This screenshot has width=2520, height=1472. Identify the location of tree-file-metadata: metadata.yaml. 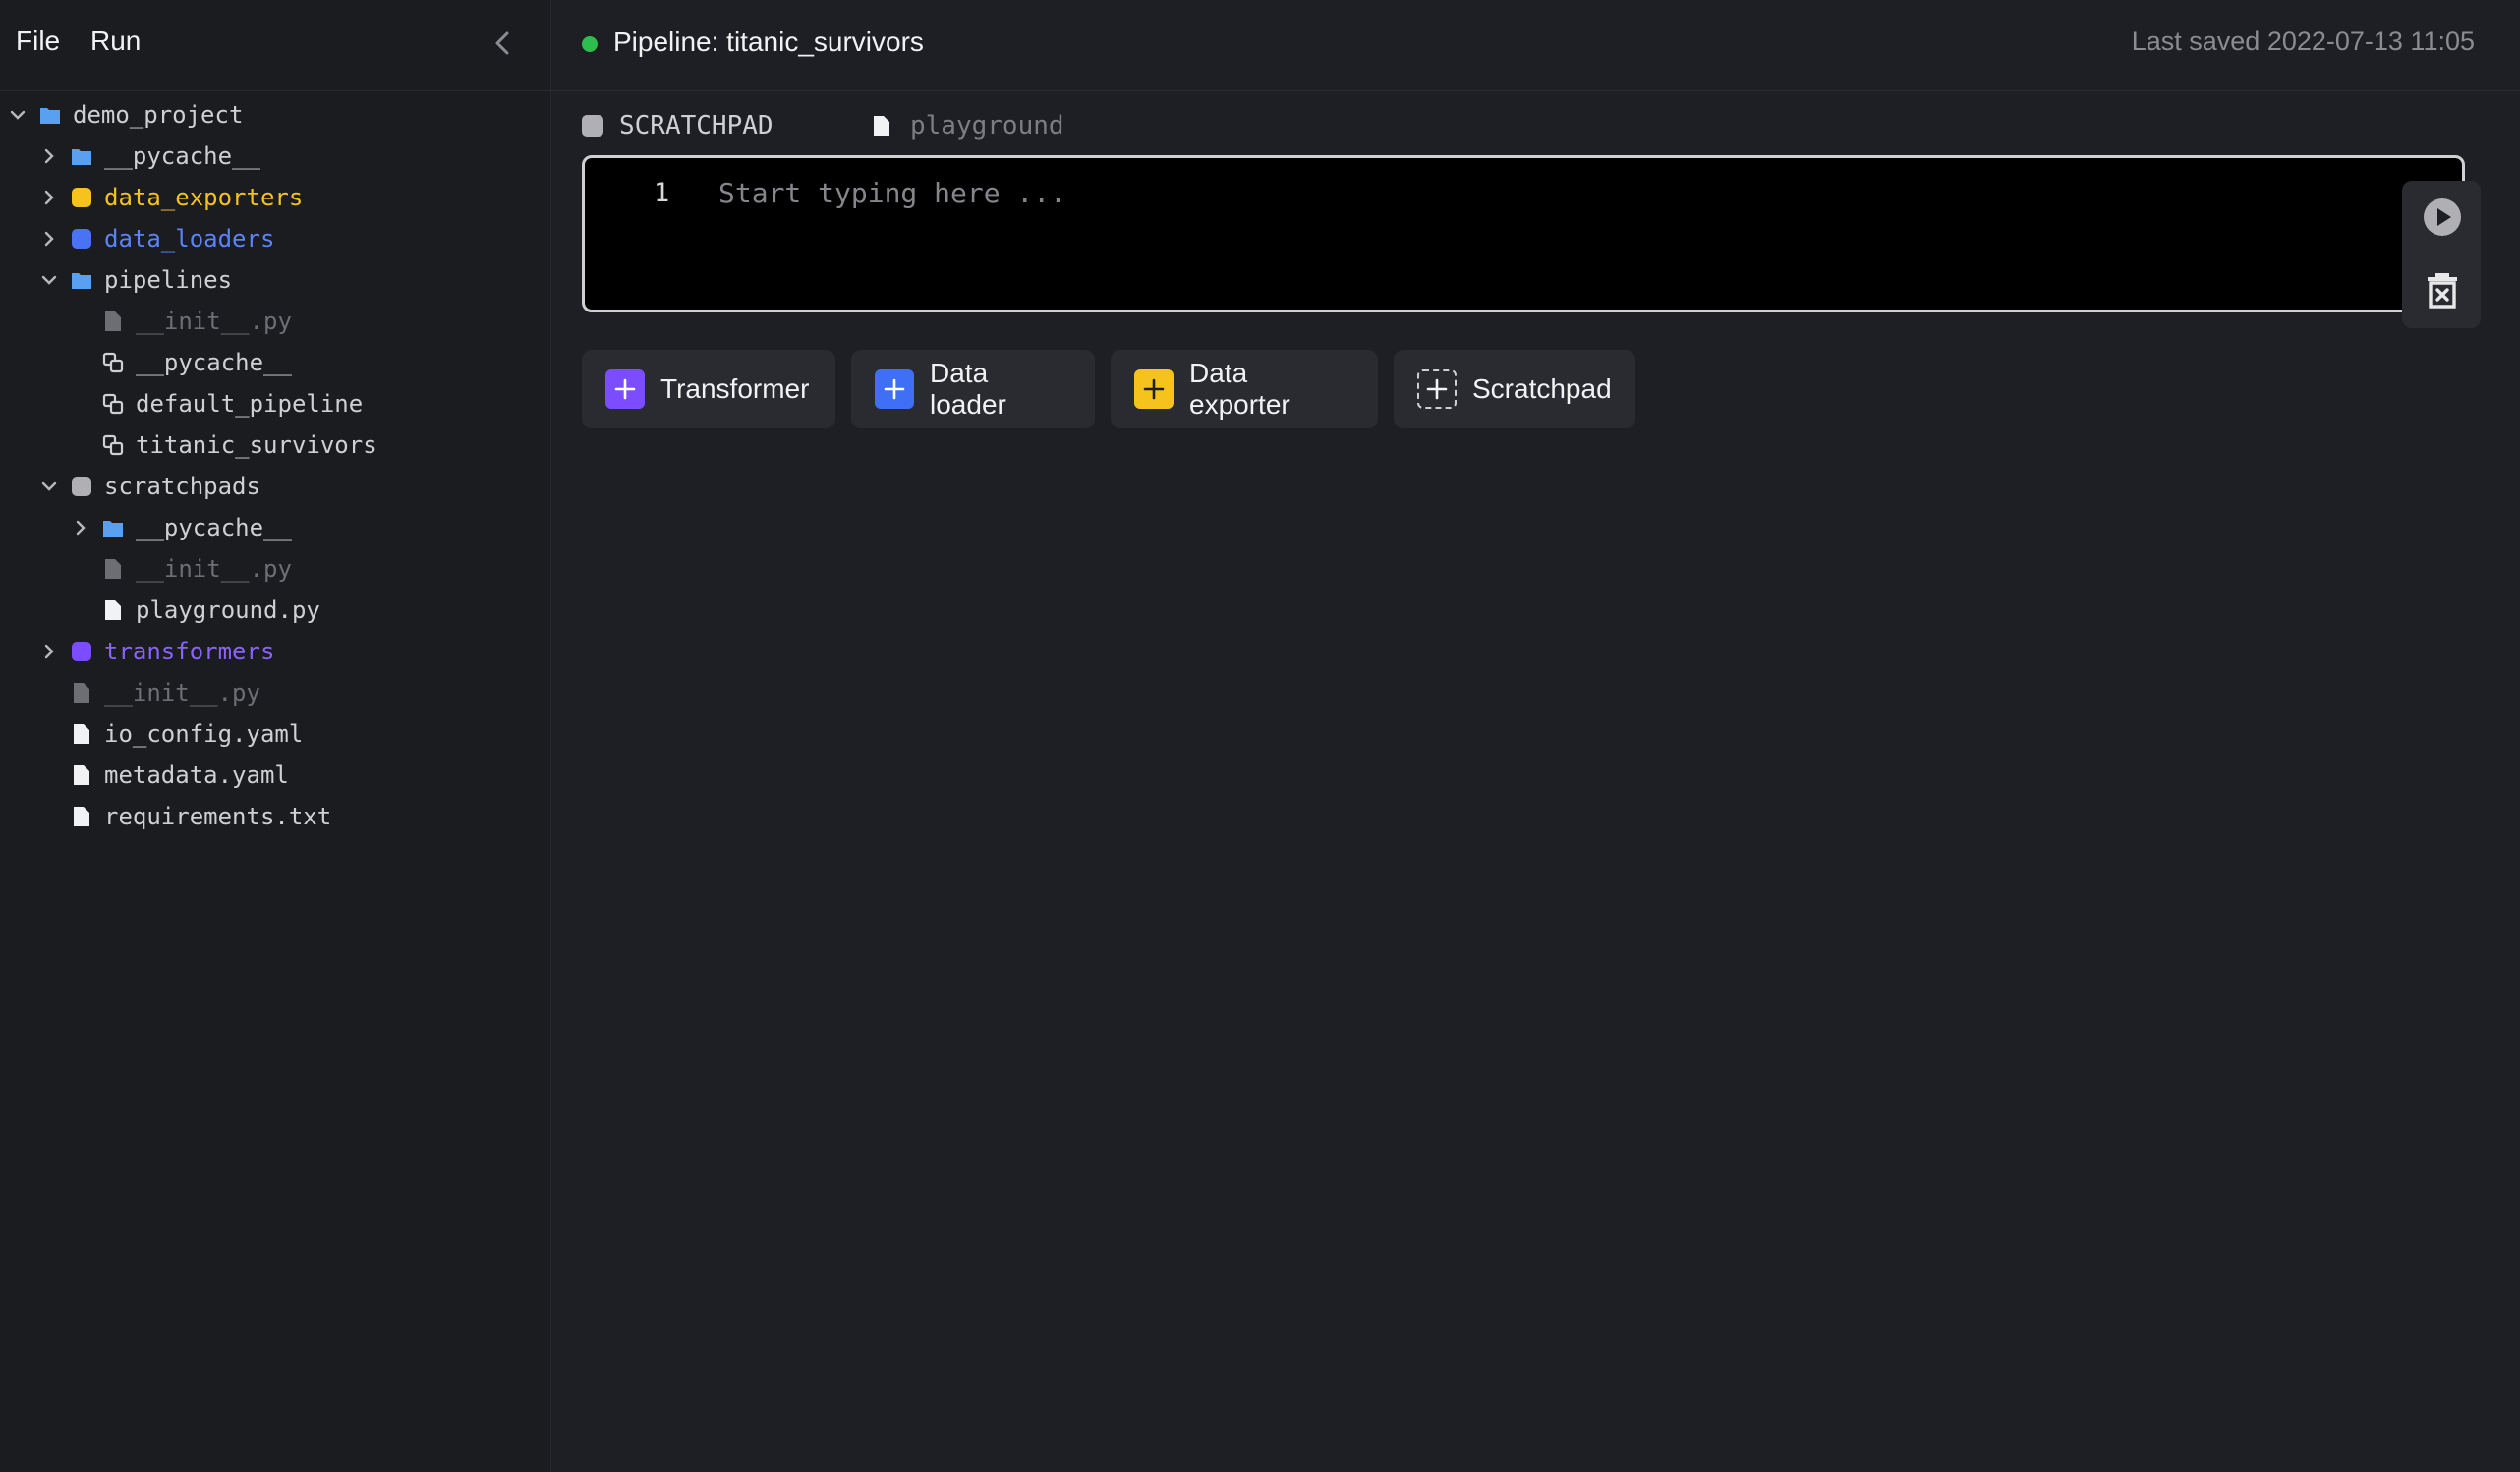
(164, 776).